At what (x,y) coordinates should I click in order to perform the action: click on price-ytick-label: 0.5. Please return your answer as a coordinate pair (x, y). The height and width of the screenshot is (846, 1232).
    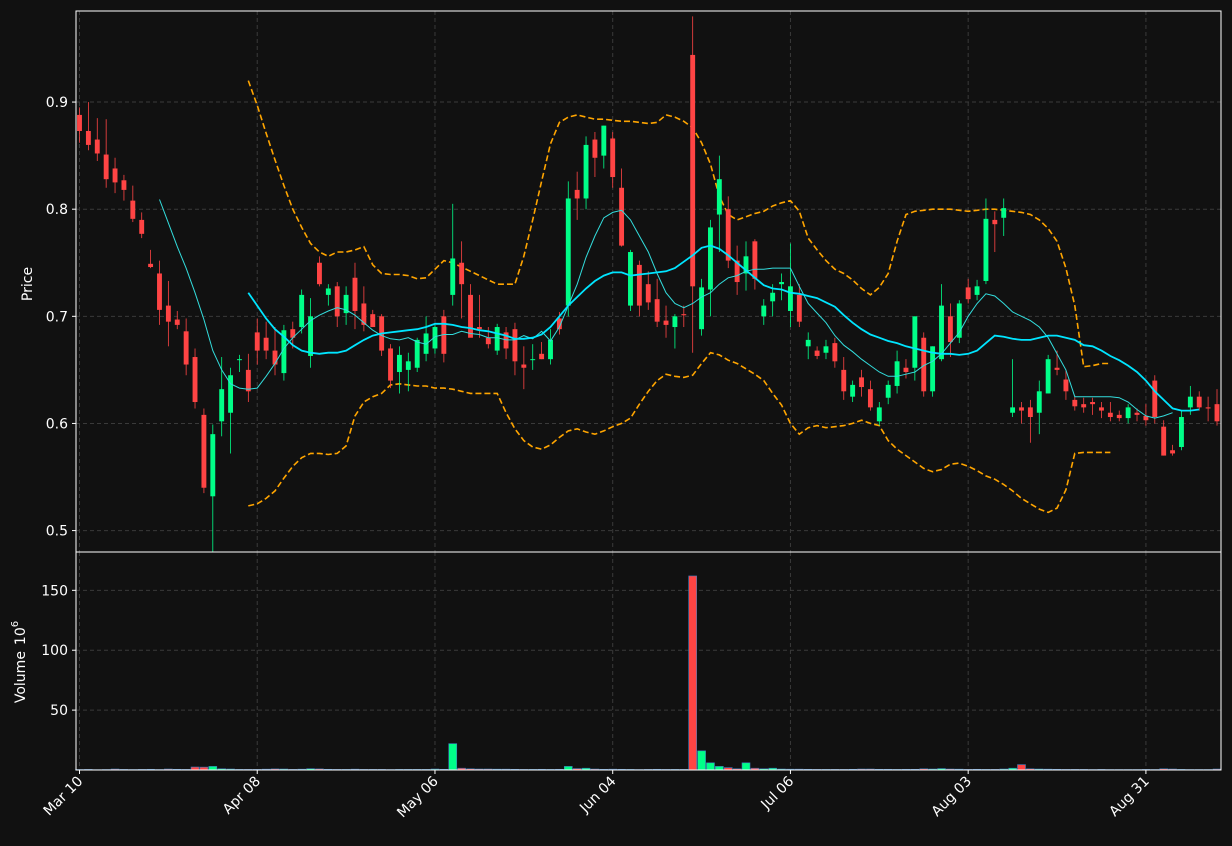
    Looking at the image, I should click on (57, 532).